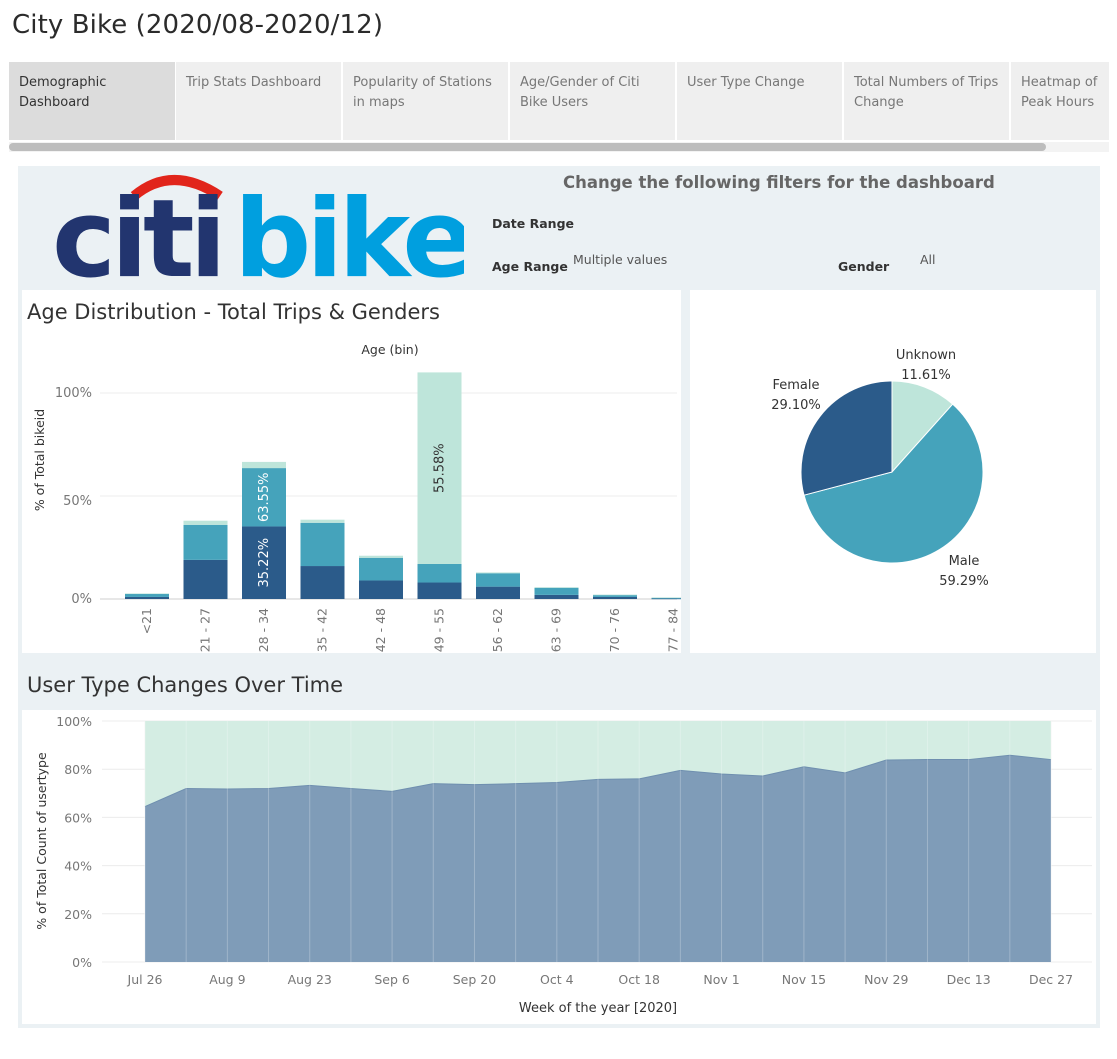 The image size is (1117, 1059). Describe the element at coordinates (392, 979) in the screenshot. I see `x-tick-label: Sep 6` at that location.